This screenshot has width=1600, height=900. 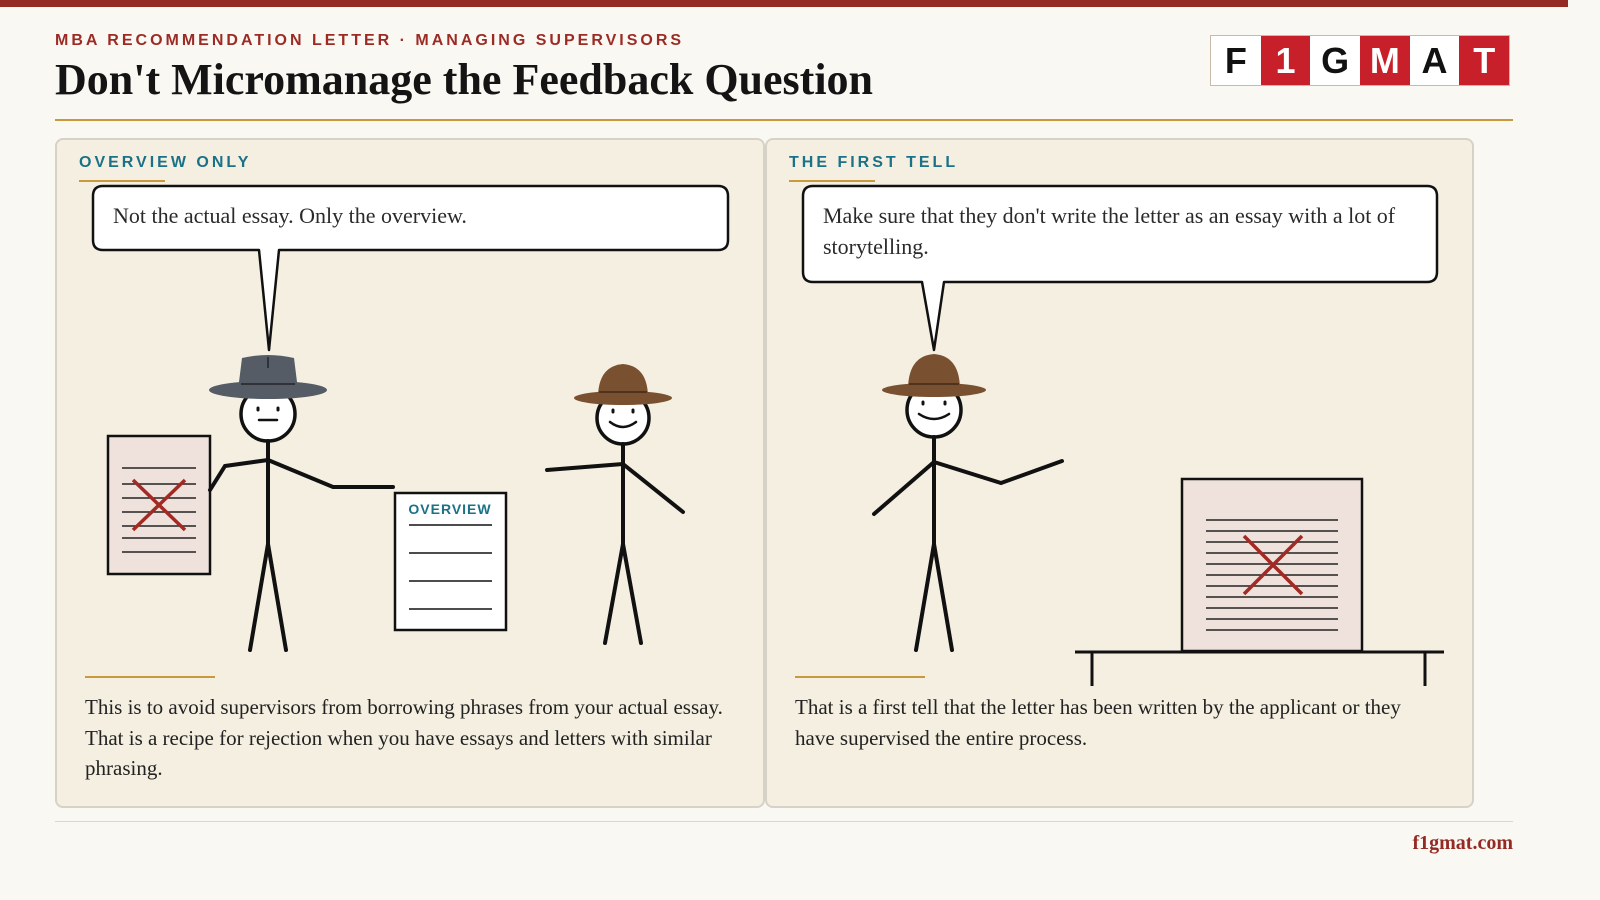 What do you see at coordinates (464, 79) in the screenshot?
I see `page-title: Don't Micromanage the Feedback Question` at bounding box center [464, 79].